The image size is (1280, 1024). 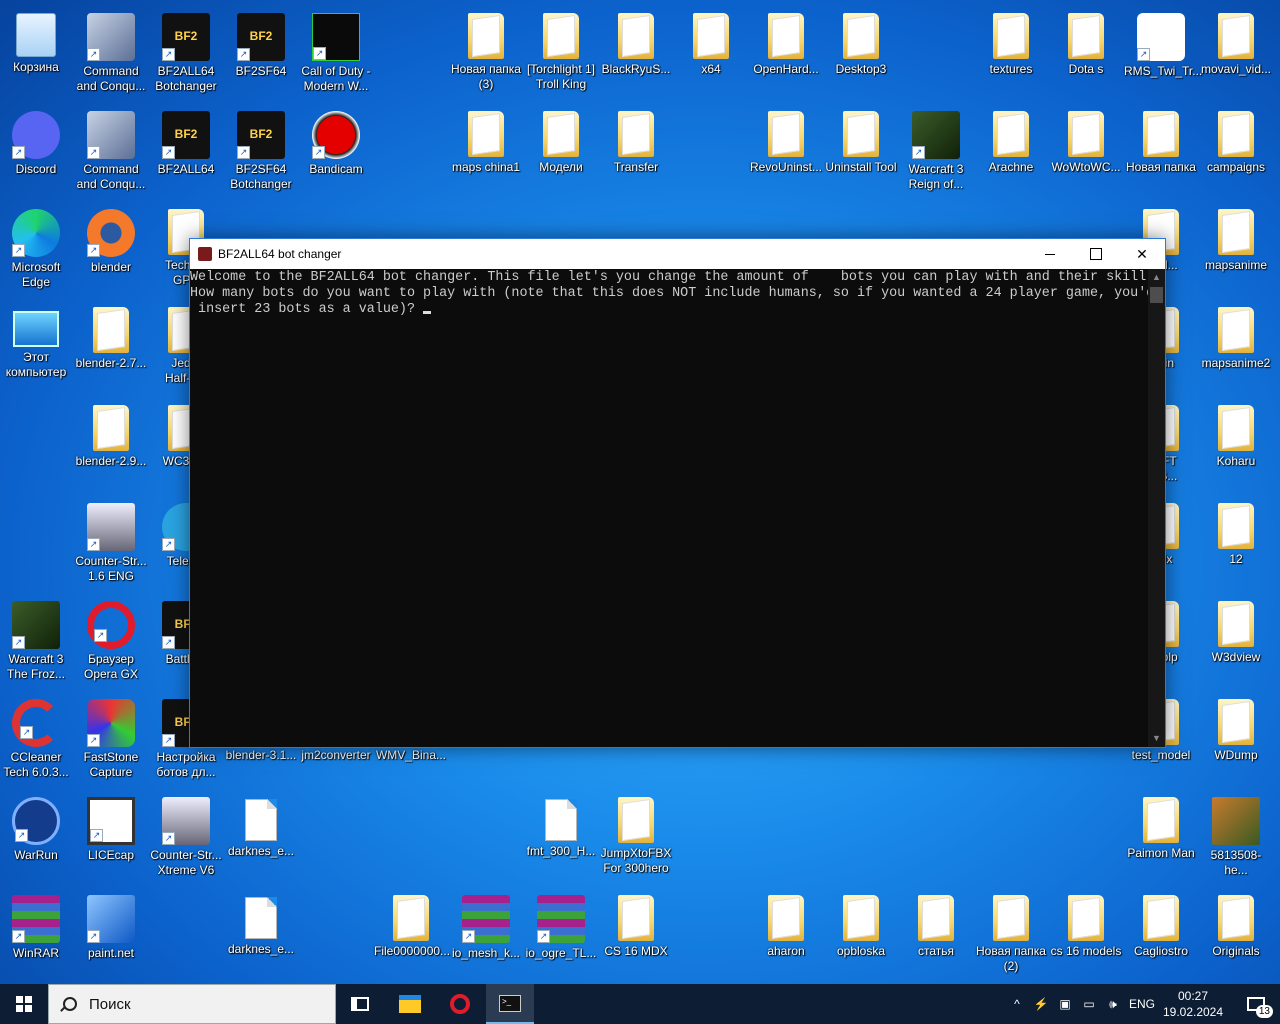 I want to click on start-button, so click(x=24, y=1004).